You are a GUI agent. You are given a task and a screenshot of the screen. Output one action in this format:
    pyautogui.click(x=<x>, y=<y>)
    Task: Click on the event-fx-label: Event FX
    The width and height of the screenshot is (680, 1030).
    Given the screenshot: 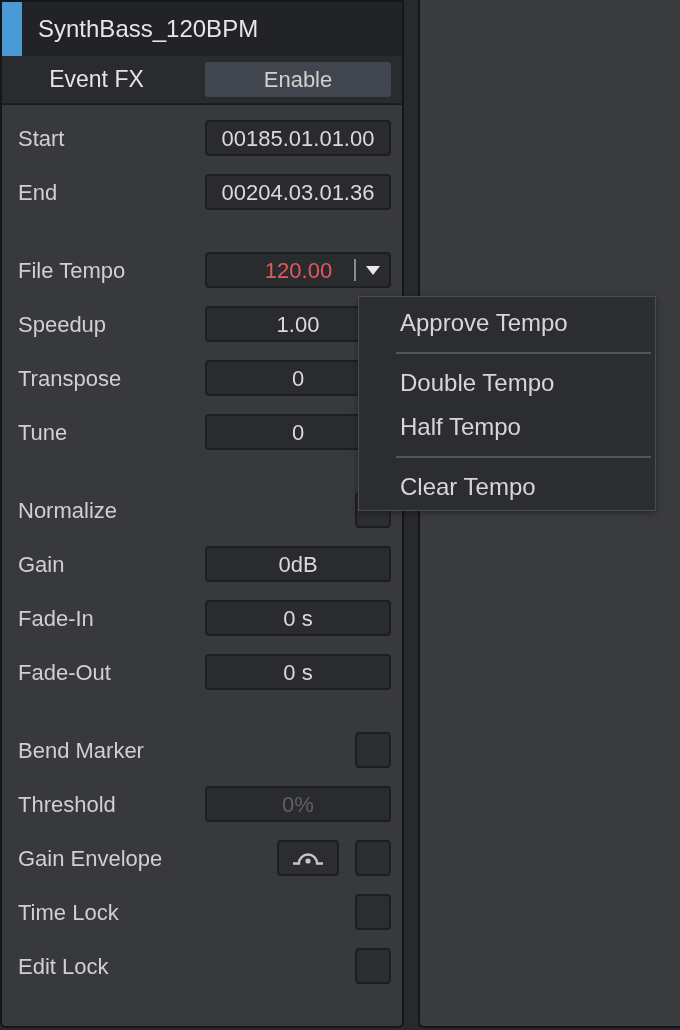 What is the action you would take?
    pyautogui.click(x=96, y=80)
    